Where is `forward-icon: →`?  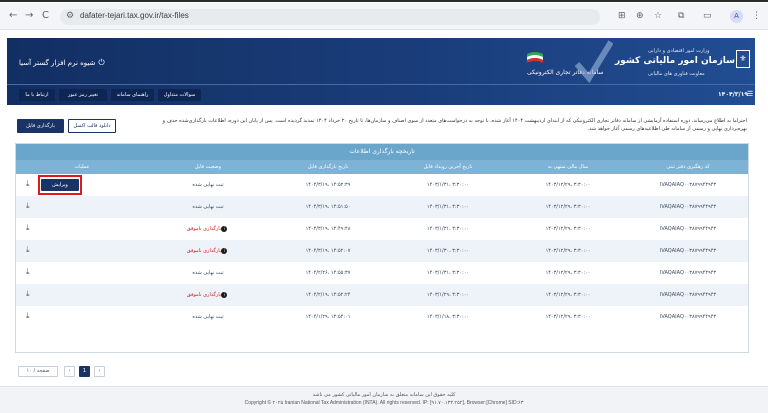
forward-icon: → is located at coordinates (29, 16).